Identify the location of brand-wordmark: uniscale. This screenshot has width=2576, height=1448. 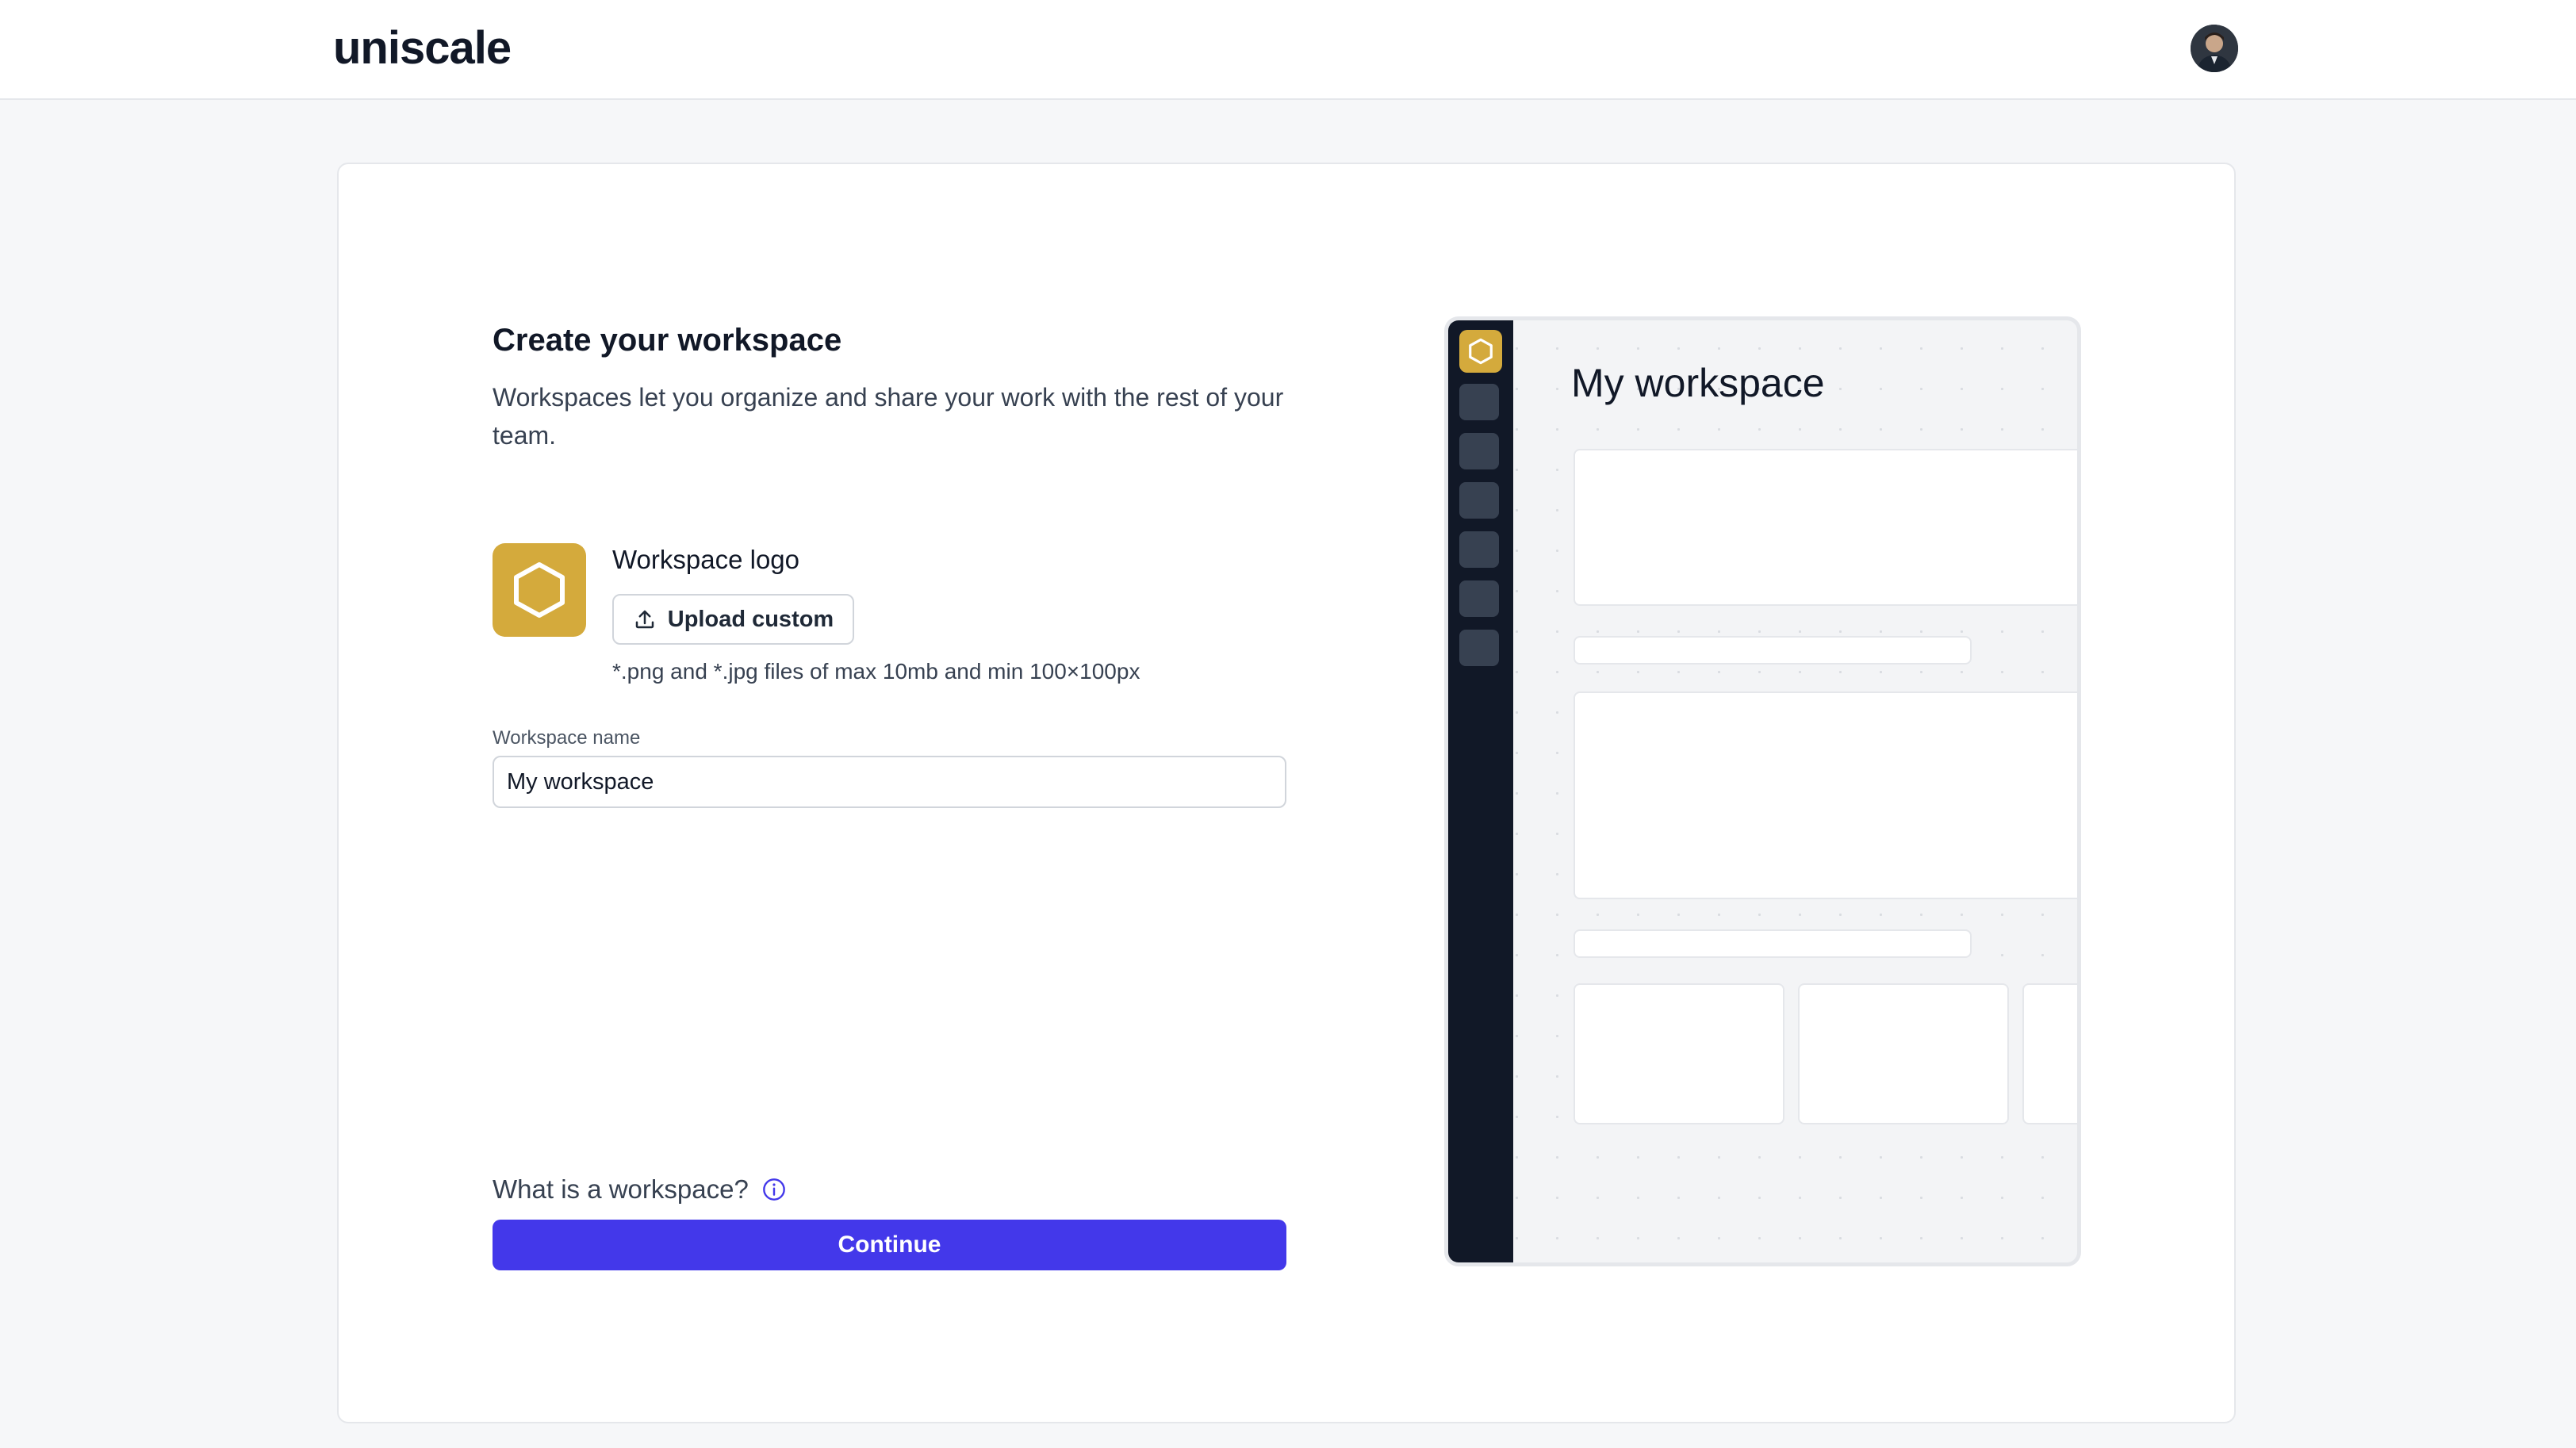
(423, 48).